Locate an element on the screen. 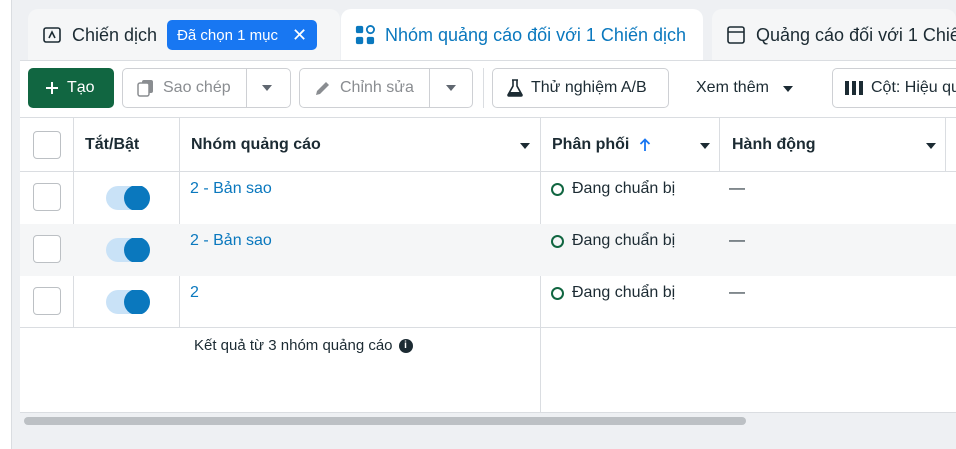 This screenshot has height=449, width=956. edit-dropdown-icon is located at coordinates (451, 88).